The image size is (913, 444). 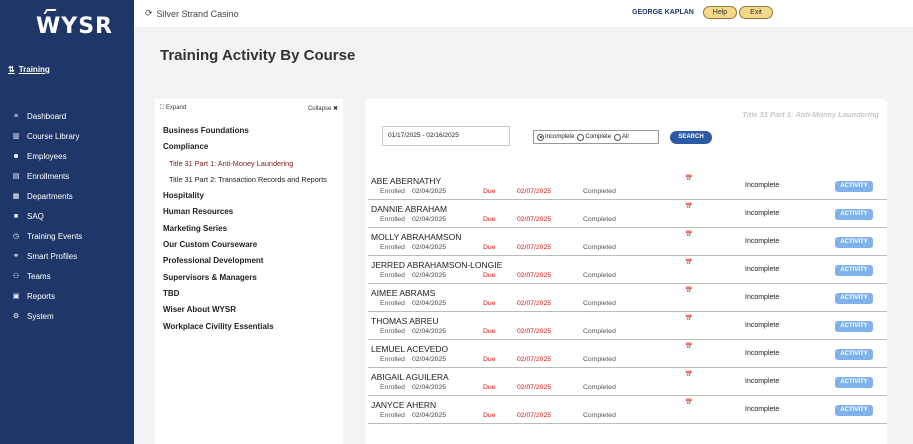 I want to click on sidebar-training-link: ⇅ Training, so click(x=29, y=69).